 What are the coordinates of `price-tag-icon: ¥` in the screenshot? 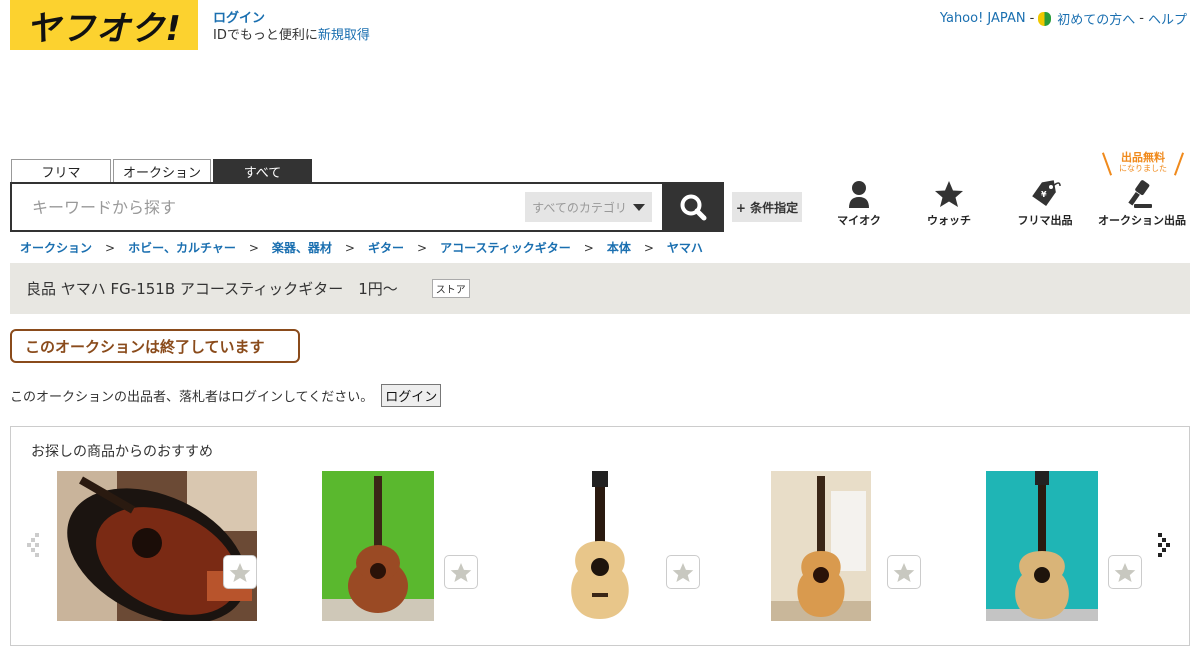 It's located at (1046, 193).